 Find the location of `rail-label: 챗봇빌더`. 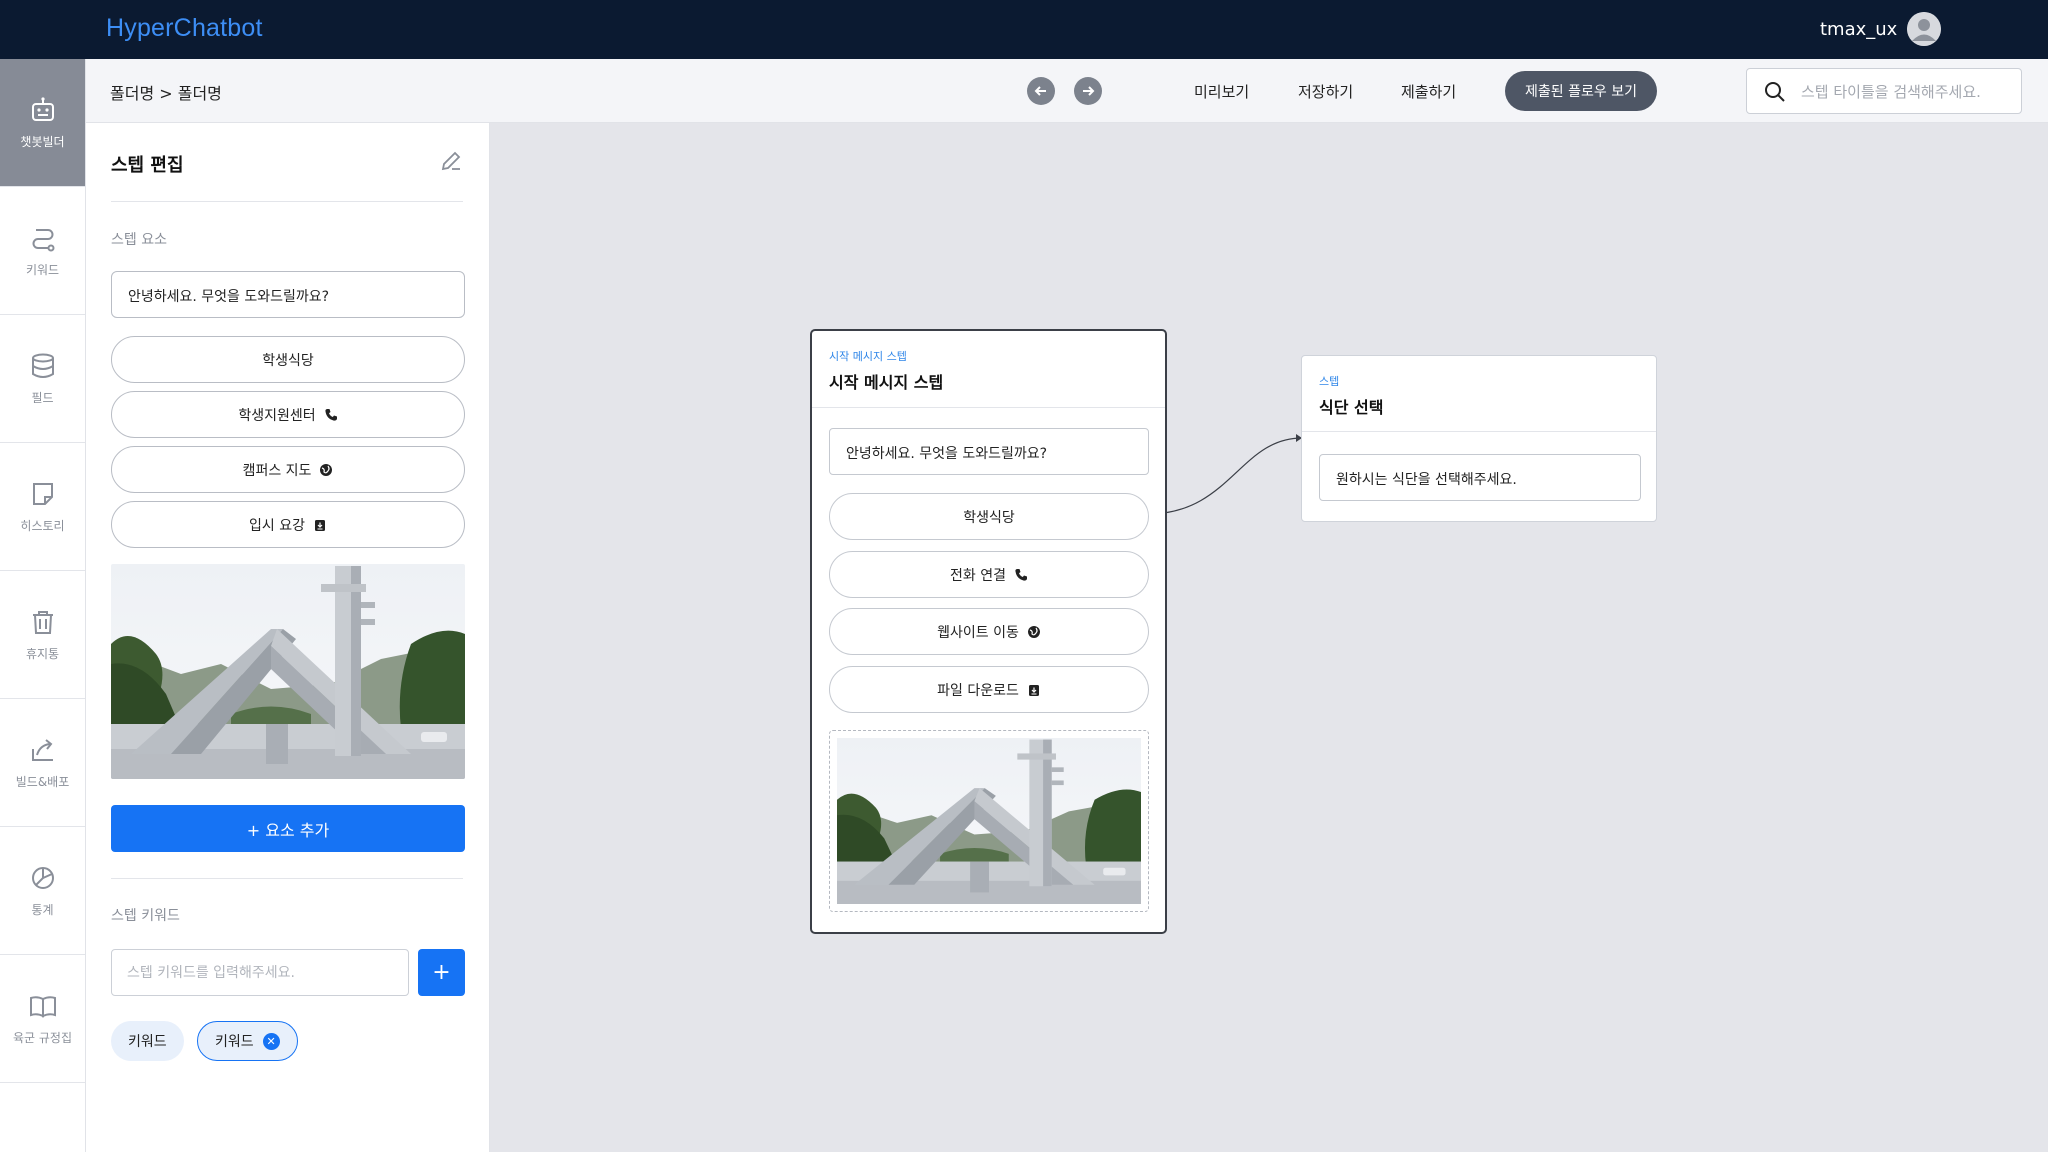

rail-label: 챗봇빌더 is located at coordinates (42, 142).